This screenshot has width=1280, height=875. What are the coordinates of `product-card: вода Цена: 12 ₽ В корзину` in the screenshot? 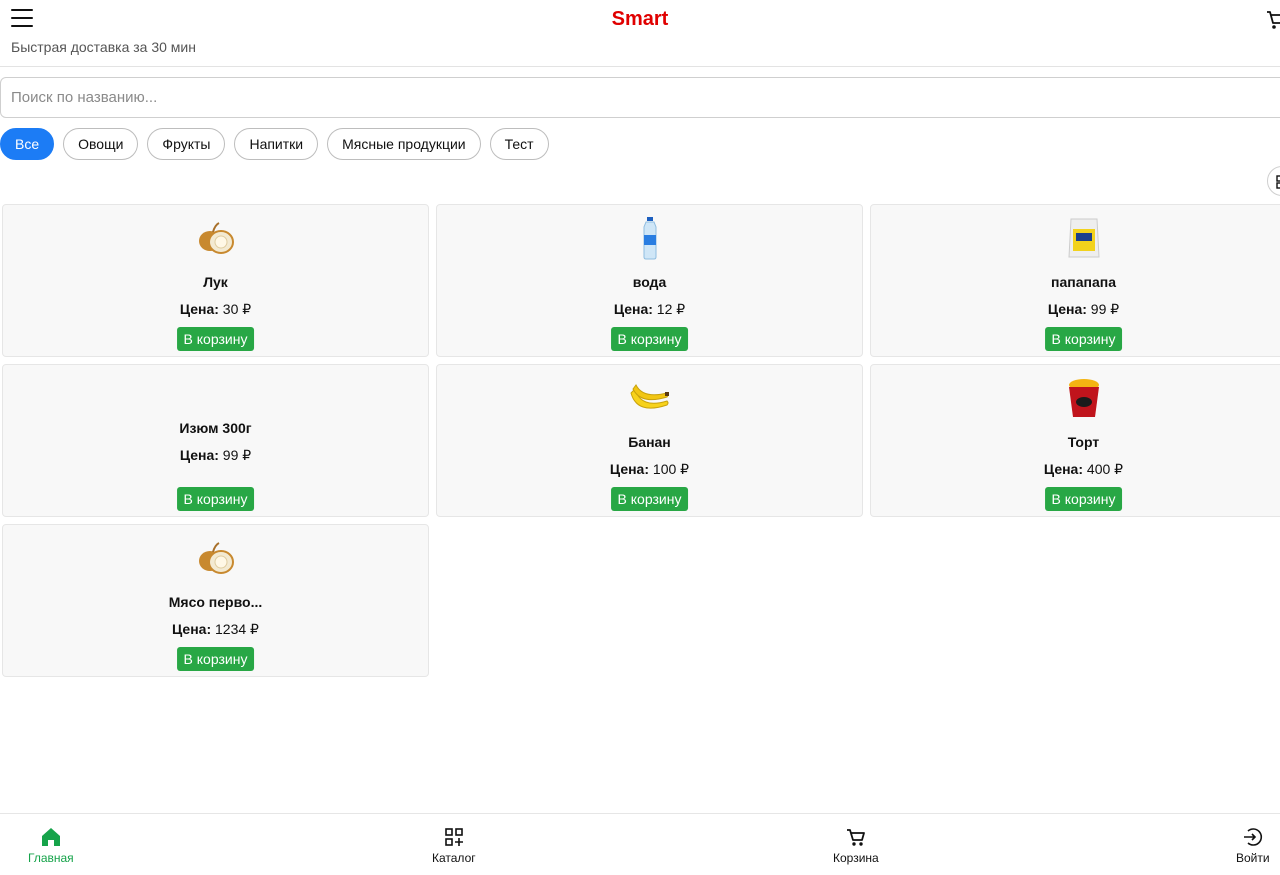 It's located at (649, 280).